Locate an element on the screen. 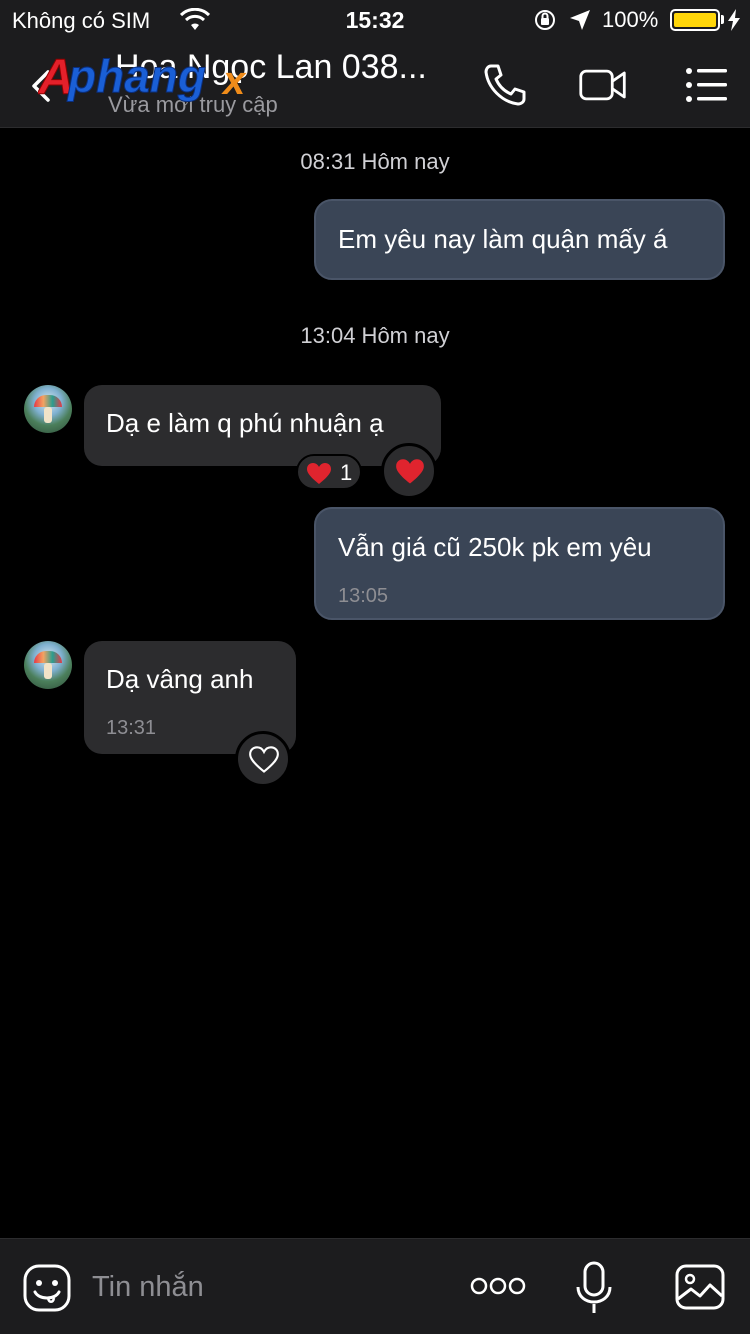 This screenshot has height=1334, width=750. heart-filled-icon is located at coordinates (410, 471).